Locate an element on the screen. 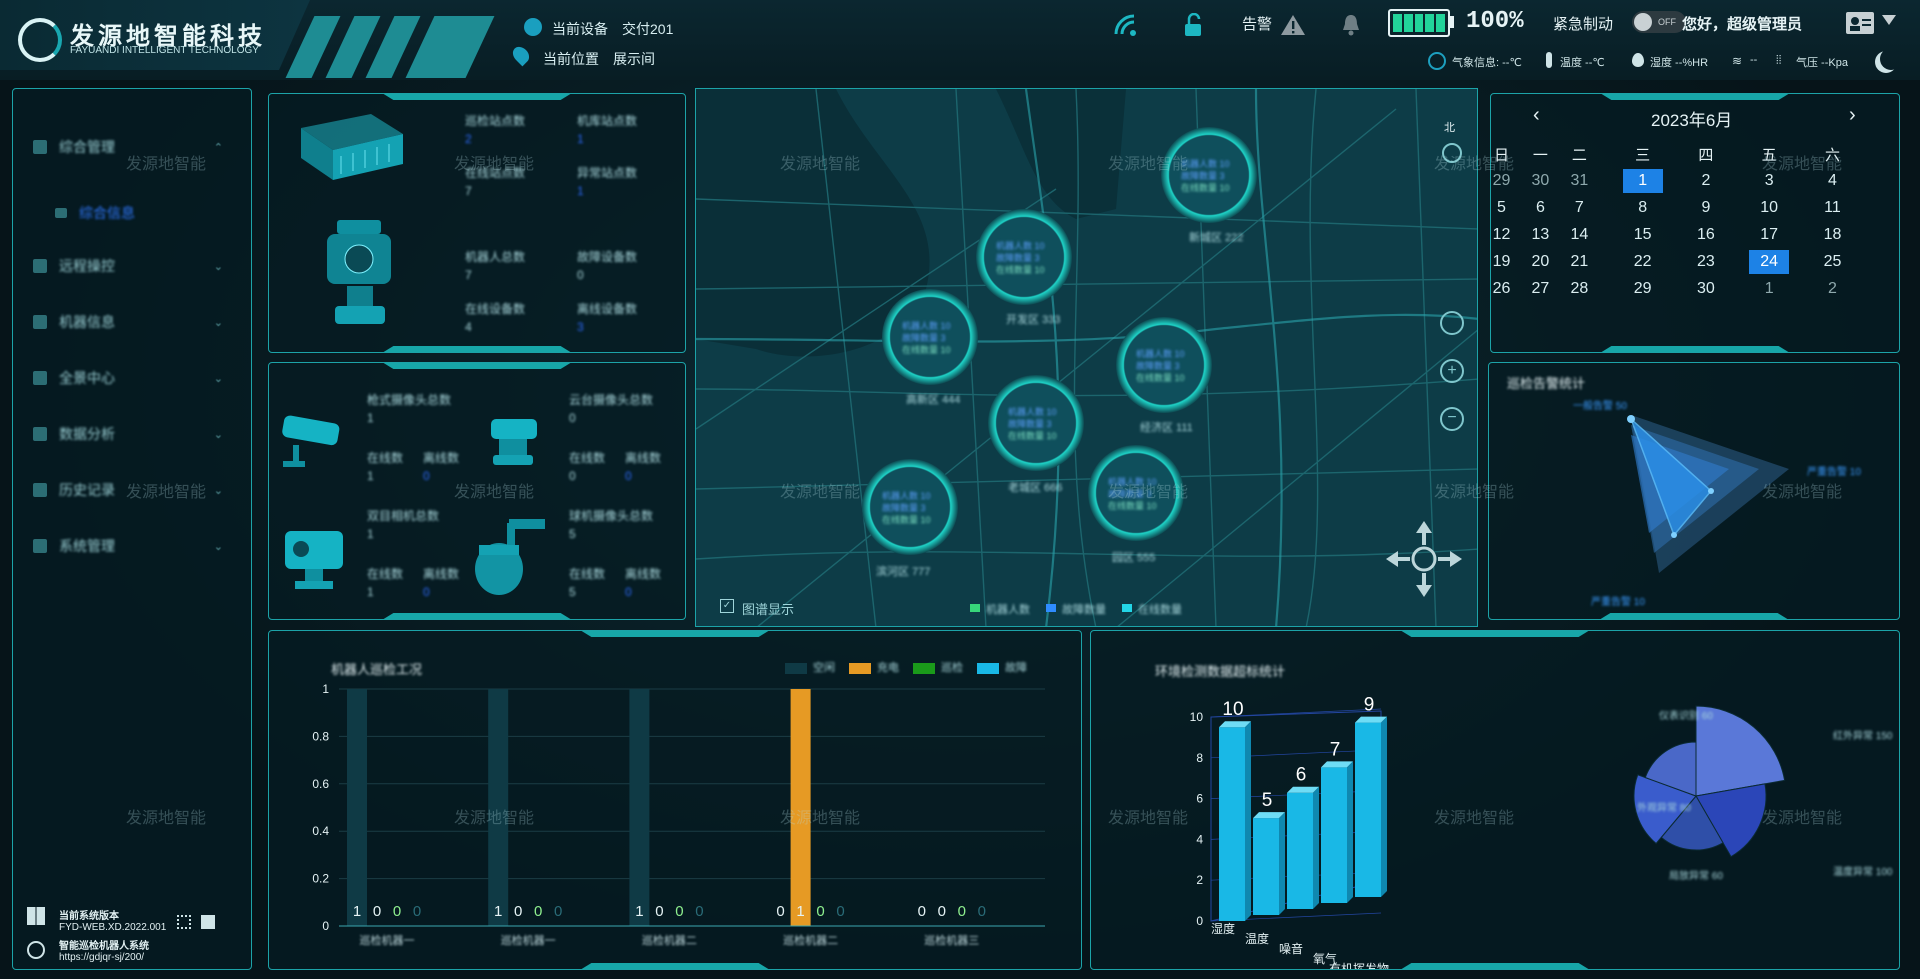 The height and width of the screenshot is (979, 1920). calendar-day: 9 is located at coordinates (1705, 207).